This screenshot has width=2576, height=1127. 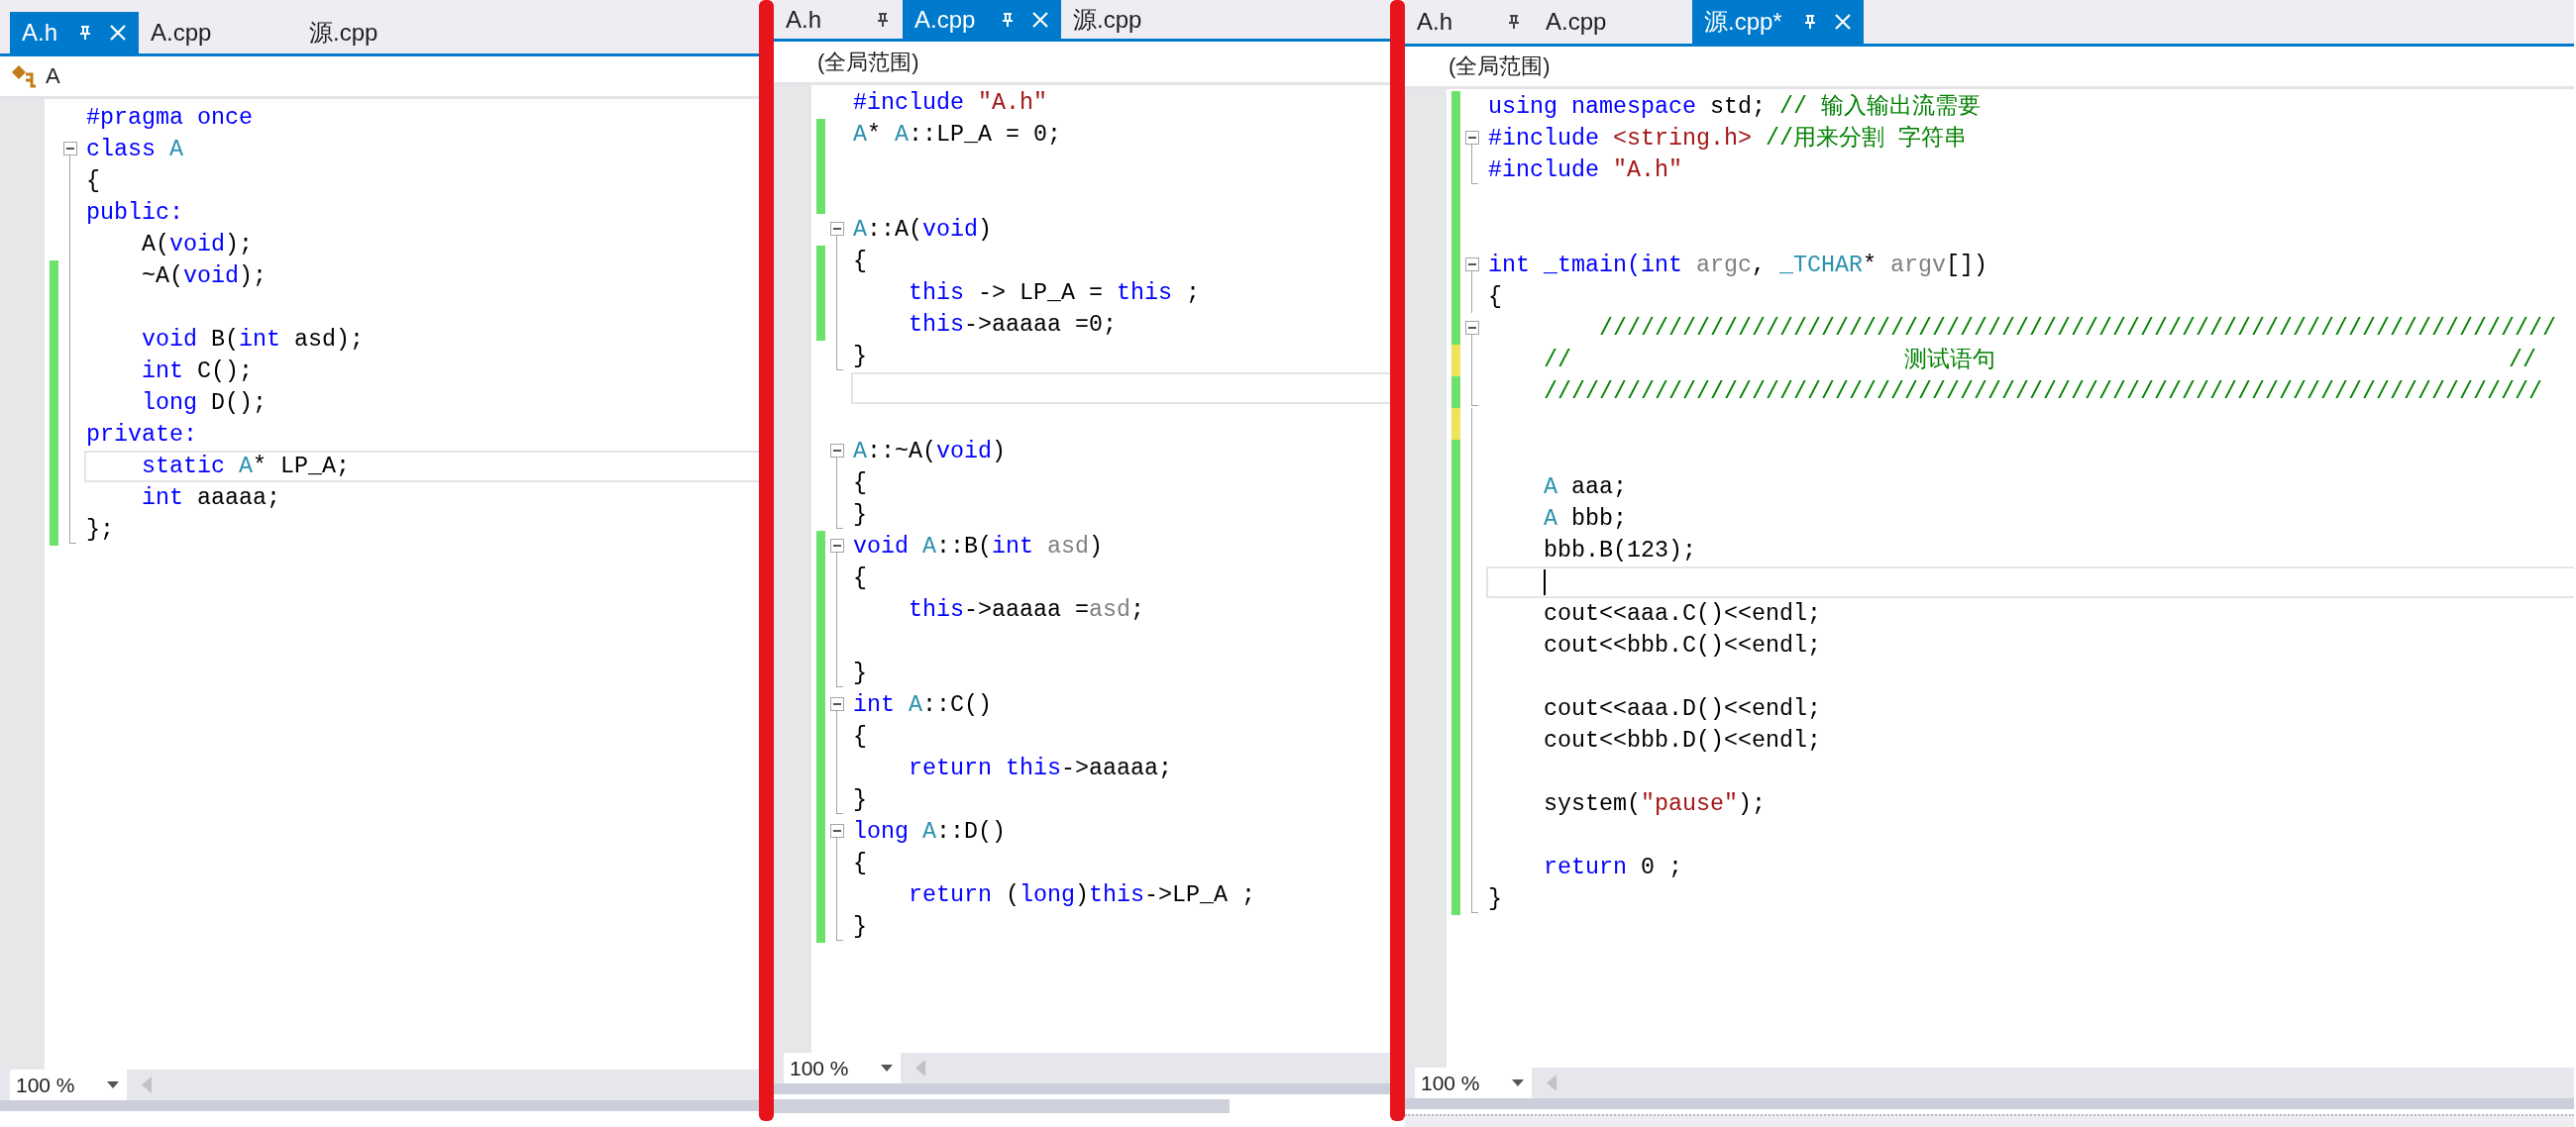 What do you see at coordinates (2043, 392) in the screenshot?
I see `code-line: ////////////////////////////////////////////////////////////////////////` at bounding box center [2043, 392].